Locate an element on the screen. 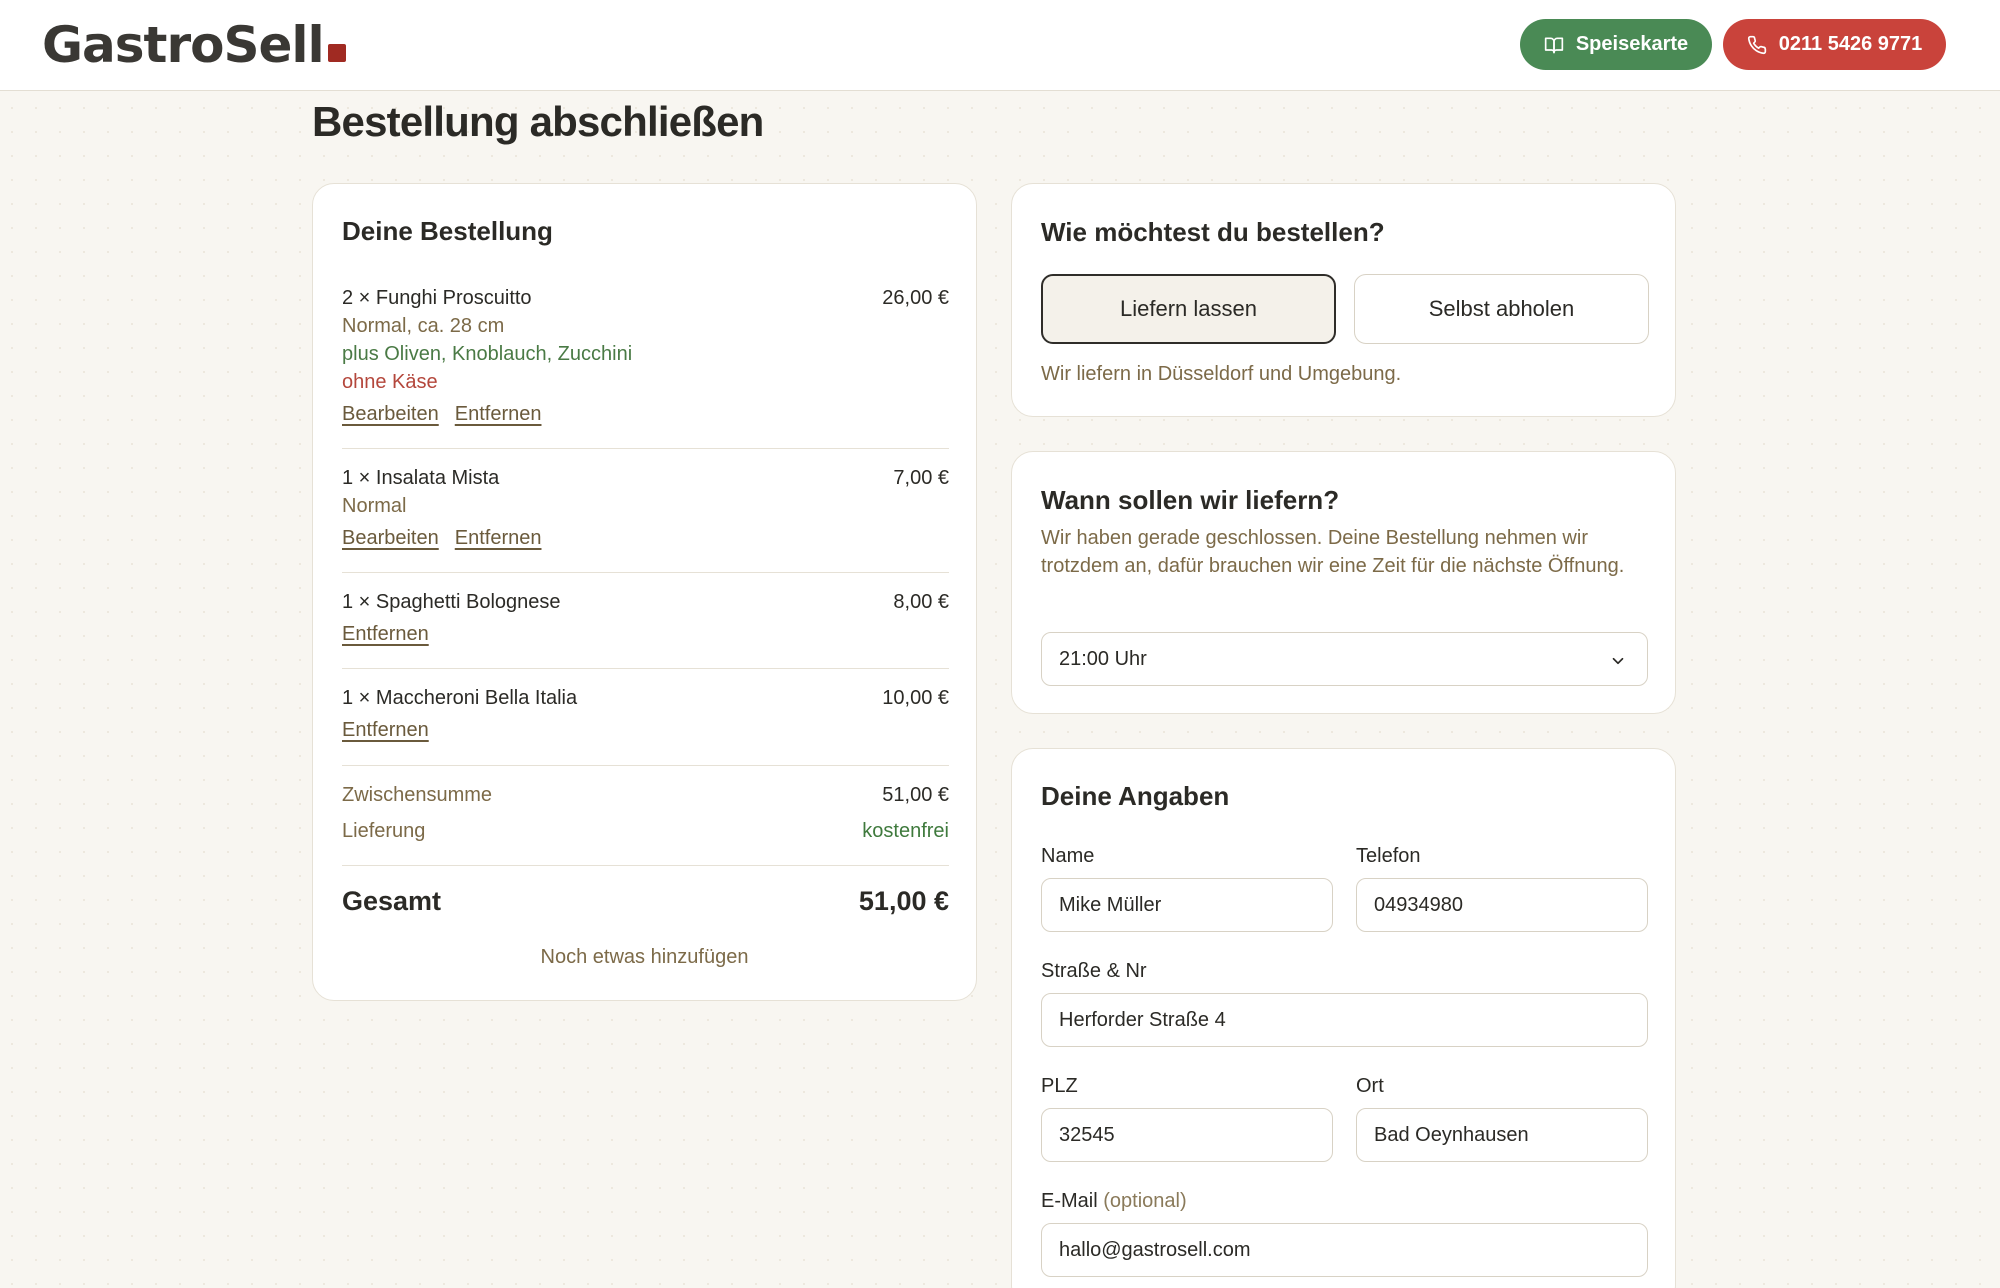 The image size is (2000, 1288). item-extras: plus Oliven, Knoblauch, Zucchini is located at coordinates (487, 354).